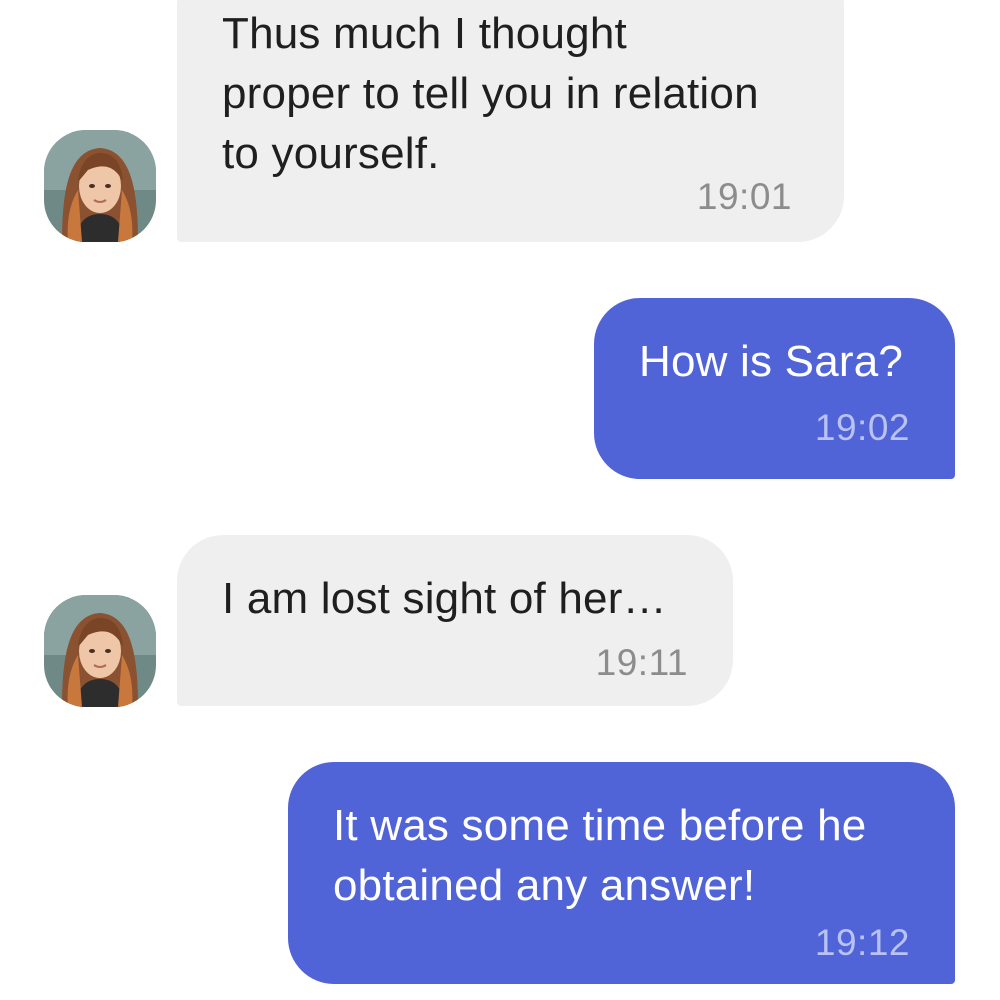  I want to click on message-bubble-incoming: I am lost sight of her… 19:11, so click(455, 620).